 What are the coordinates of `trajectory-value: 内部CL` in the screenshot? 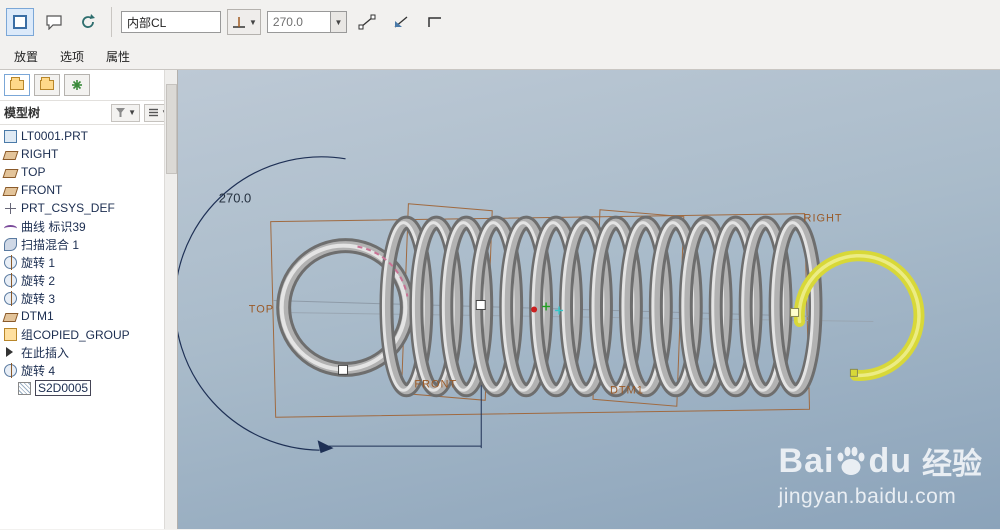 It's located at (147, 22).